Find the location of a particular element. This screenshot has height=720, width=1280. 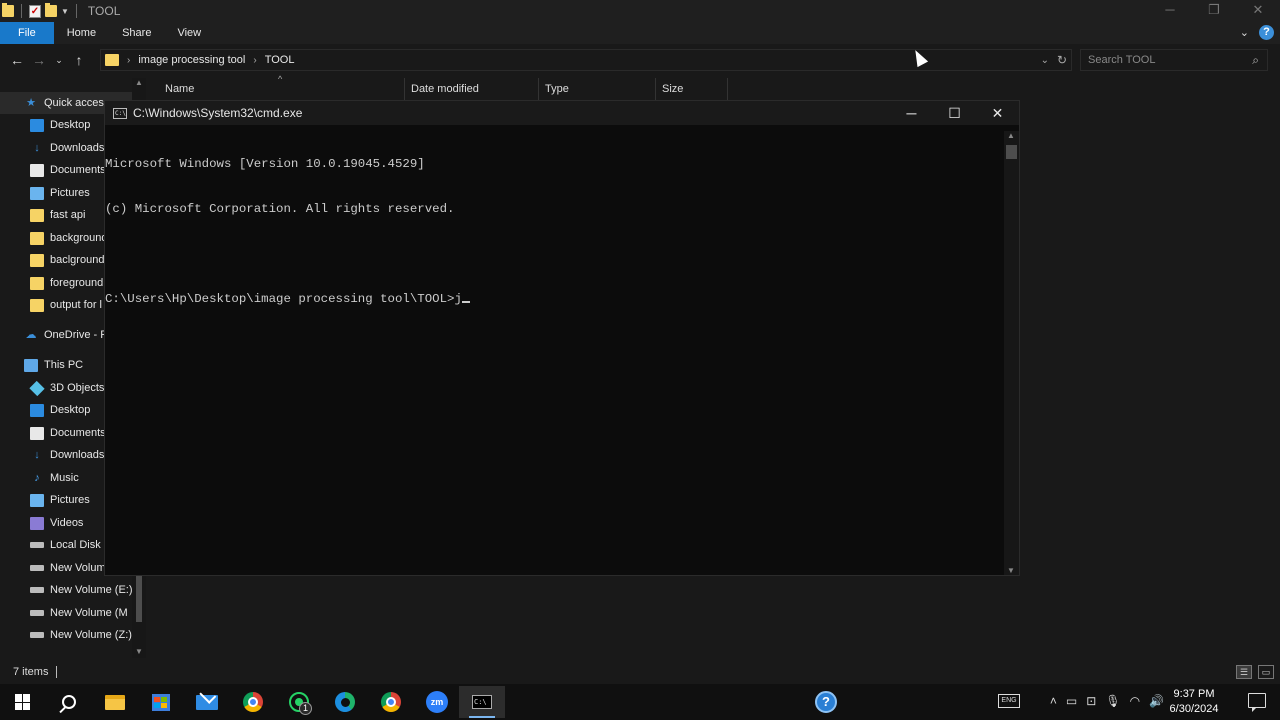

sidebar-item-label: output for l is located at coordinates (76, 305).